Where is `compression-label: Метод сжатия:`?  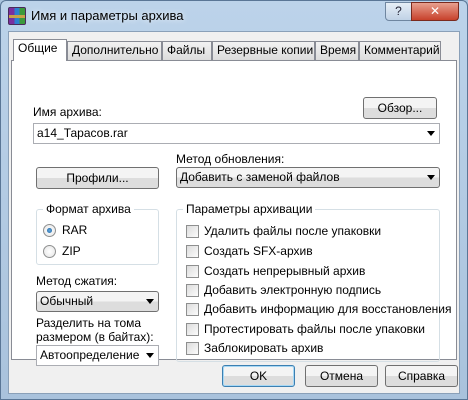
compression-label: Метод сжатия: is located at coordinates (77, 281).